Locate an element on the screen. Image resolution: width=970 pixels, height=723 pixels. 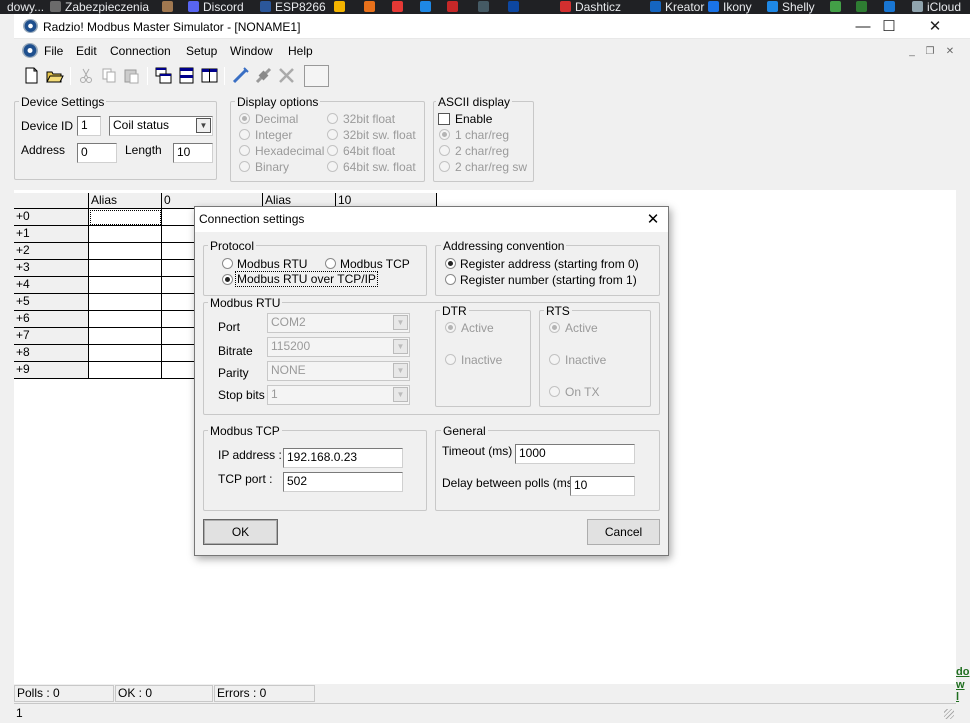
modbus-rtu-over-tcp-radio is located at coordinates (227, 279).